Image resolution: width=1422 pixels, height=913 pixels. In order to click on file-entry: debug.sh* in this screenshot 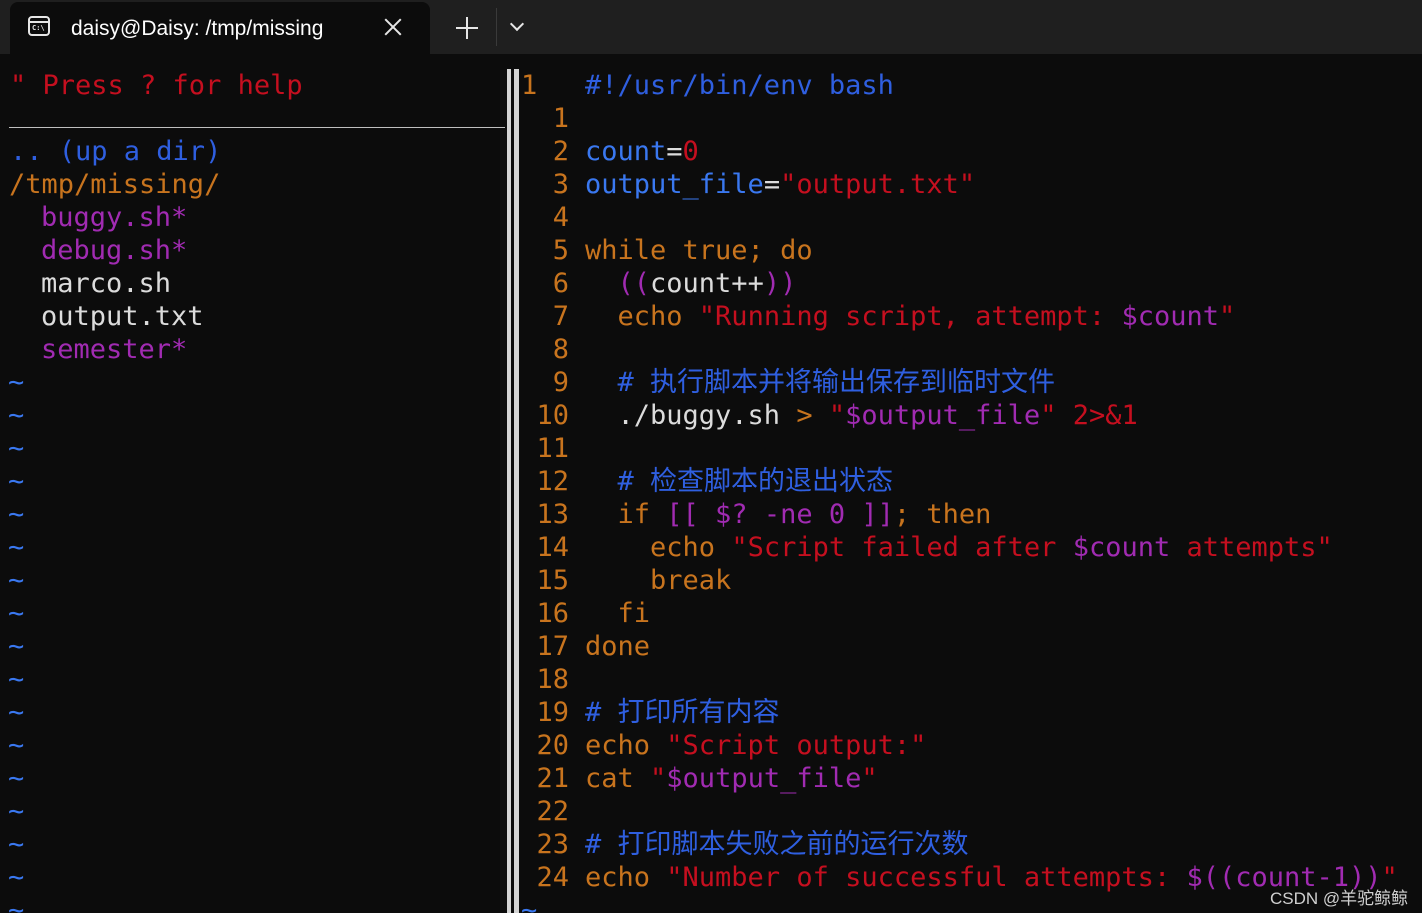, I will do `click(114, 250)`.